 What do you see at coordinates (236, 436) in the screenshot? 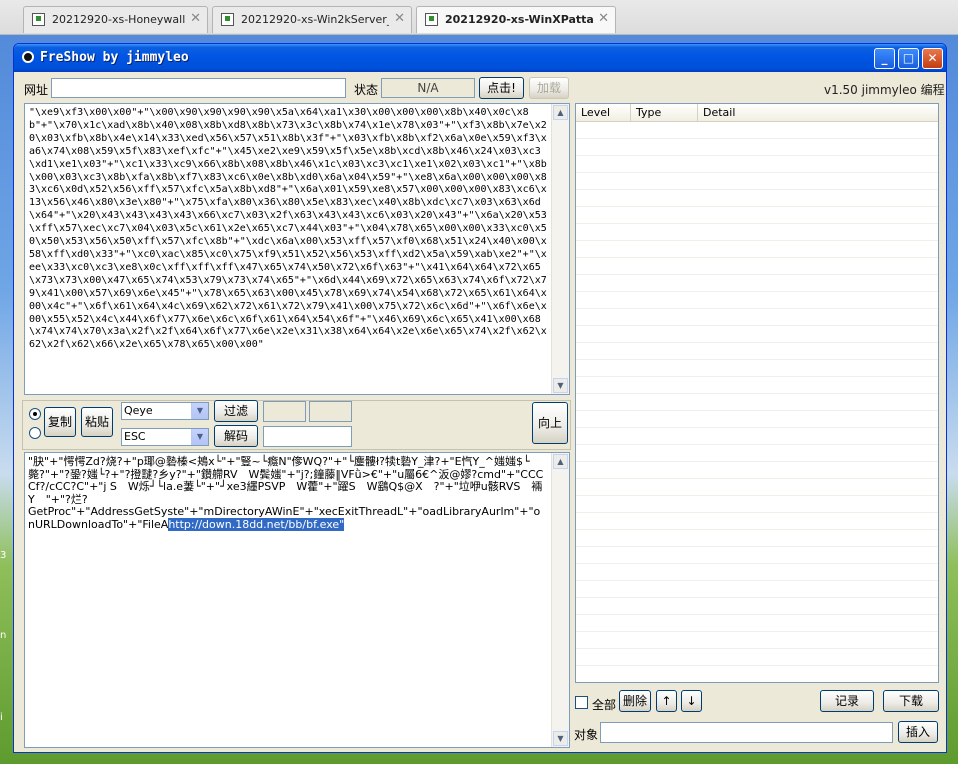
I see `decode-button: 解码` at bounding box center [236, 436].